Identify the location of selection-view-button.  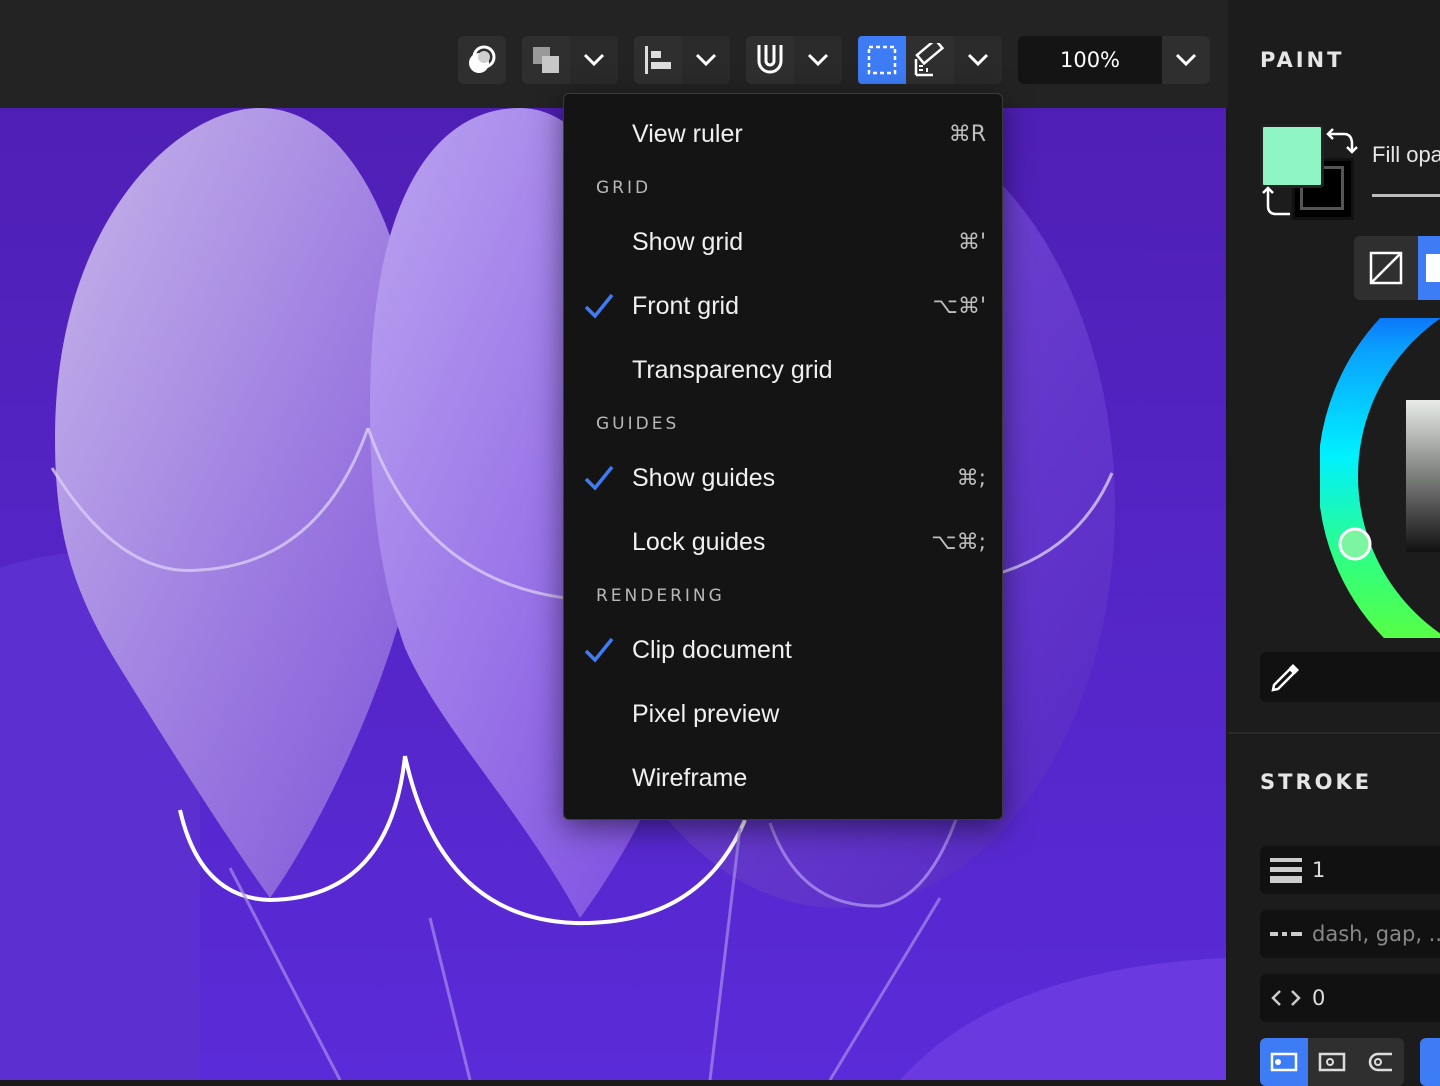
(882, 60).